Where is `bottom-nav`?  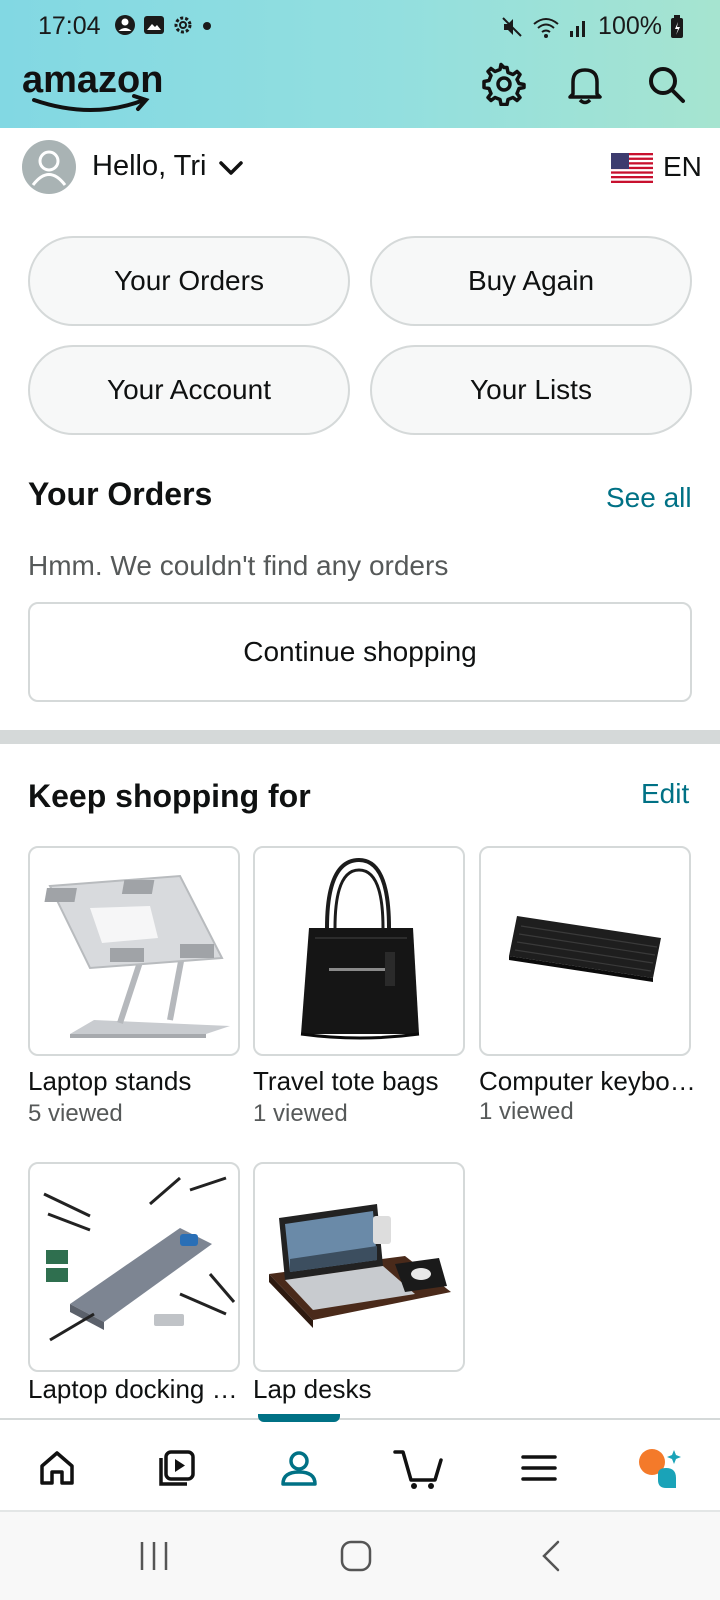
bottom-nav is located at coordinates (360, 1463).